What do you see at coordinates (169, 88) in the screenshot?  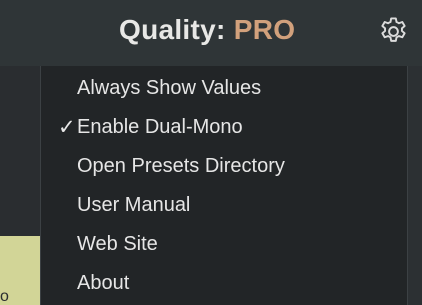 I see `menu-item-label: Always Show Values` at bounding box center [169, 88].